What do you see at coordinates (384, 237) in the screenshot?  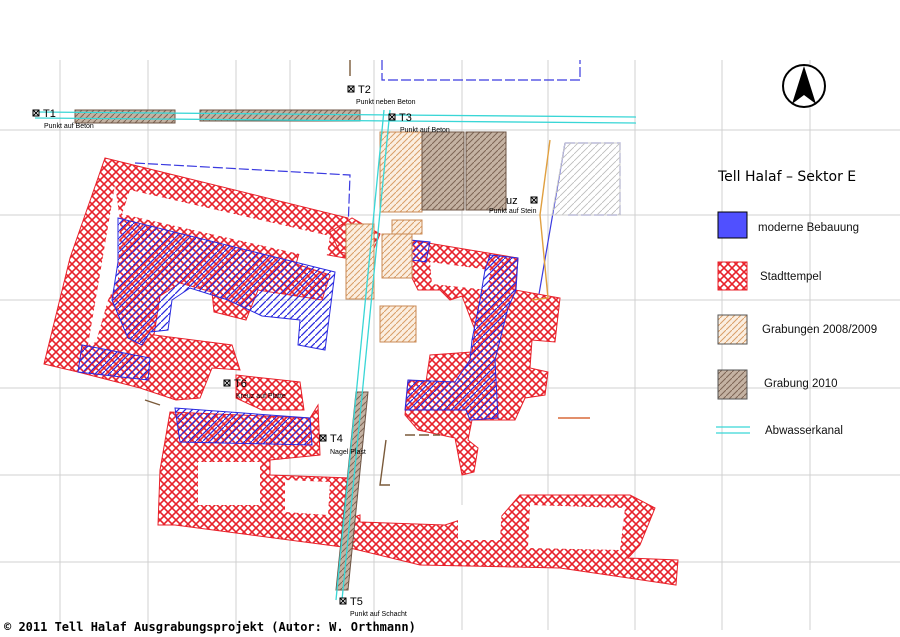 I see `grabungen-2008-2009-area` at bounding box center [384, 237].